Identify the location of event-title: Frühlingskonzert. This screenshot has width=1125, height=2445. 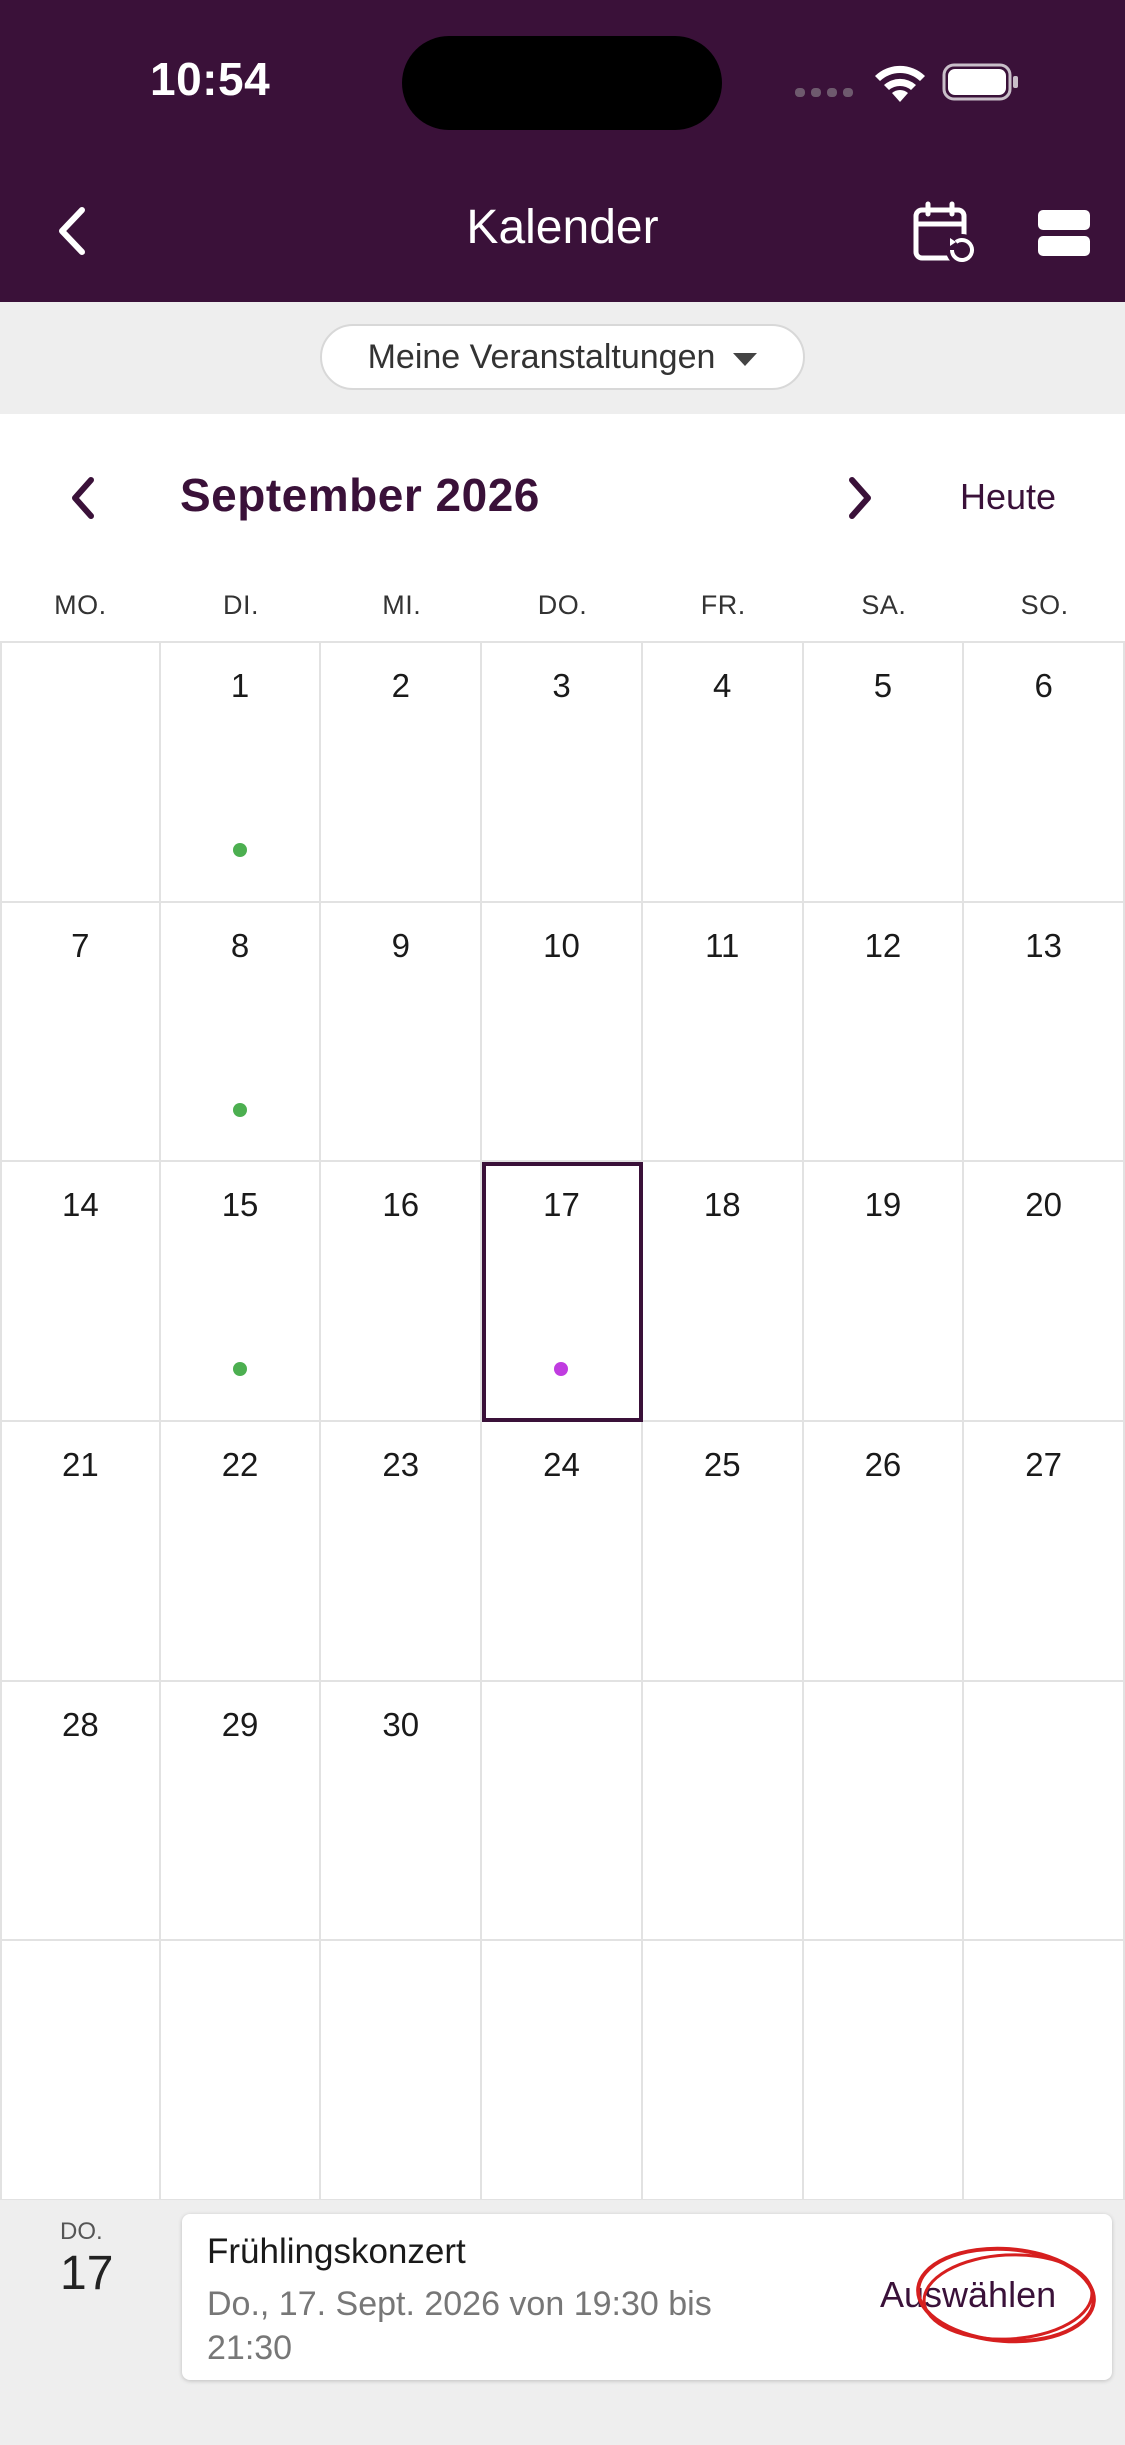
(336, 2251).